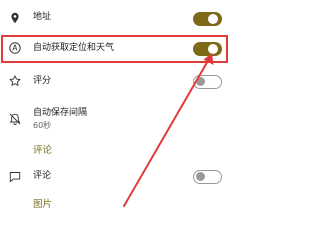 This screenshot has width=320, height=240. I want to click on section-title-images: 图片, so click(43, 204).